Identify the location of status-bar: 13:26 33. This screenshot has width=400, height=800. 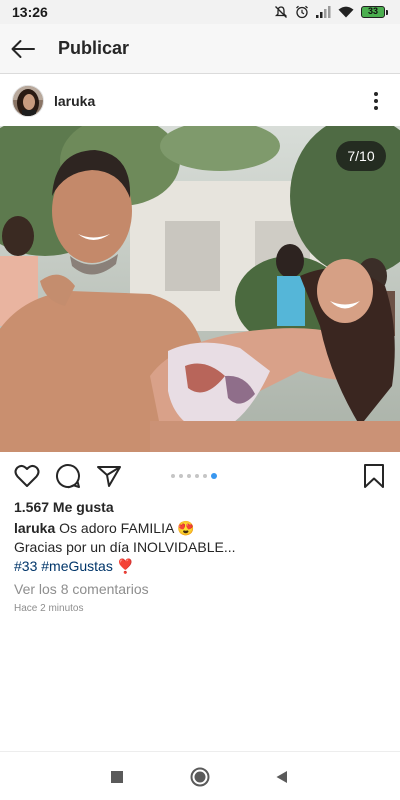
(200, 12).